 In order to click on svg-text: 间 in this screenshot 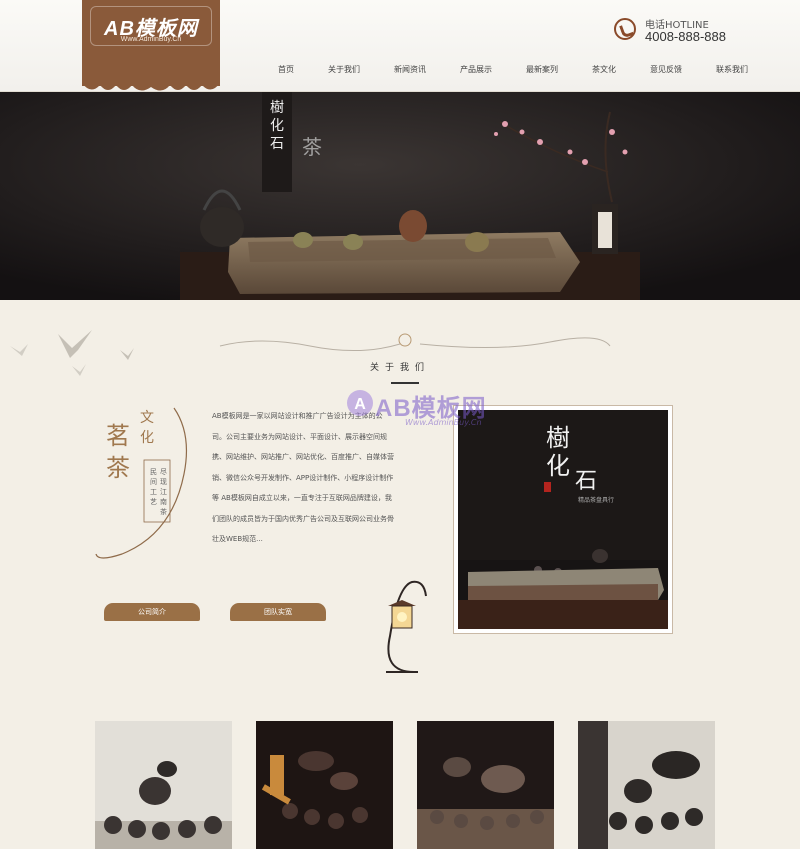, I will do `click(153, 482)`.